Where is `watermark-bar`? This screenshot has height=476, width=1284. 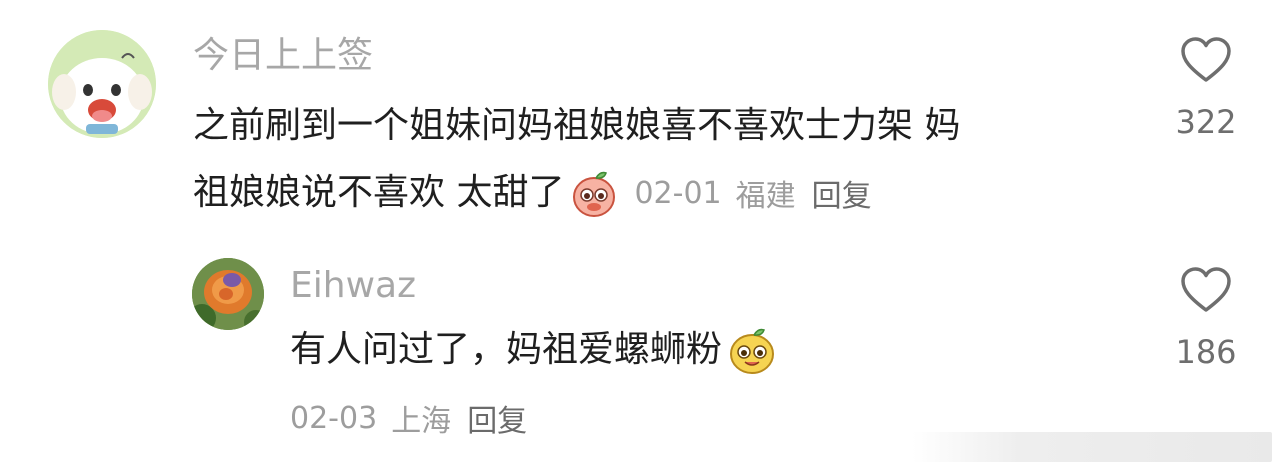 watermark-bar is located at coordinates (1092, 447).